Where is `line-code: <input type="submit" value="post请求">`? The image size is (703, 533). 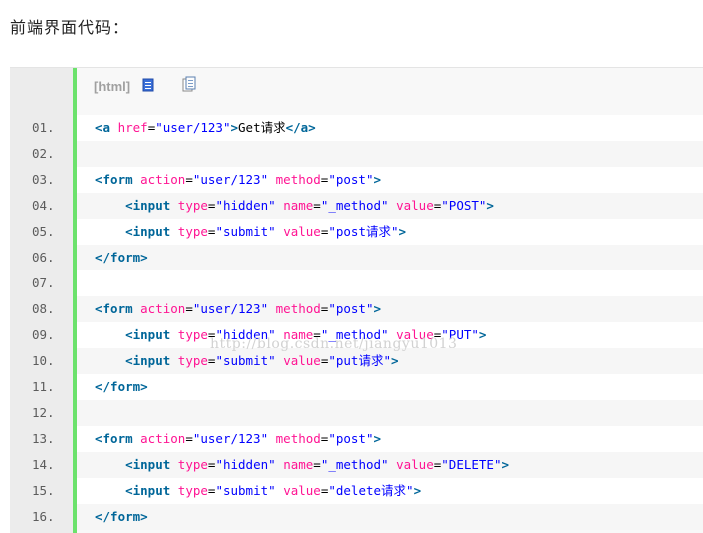 line-code: <input type="submit" value="post请求"> is located at coordinates (250, 232).